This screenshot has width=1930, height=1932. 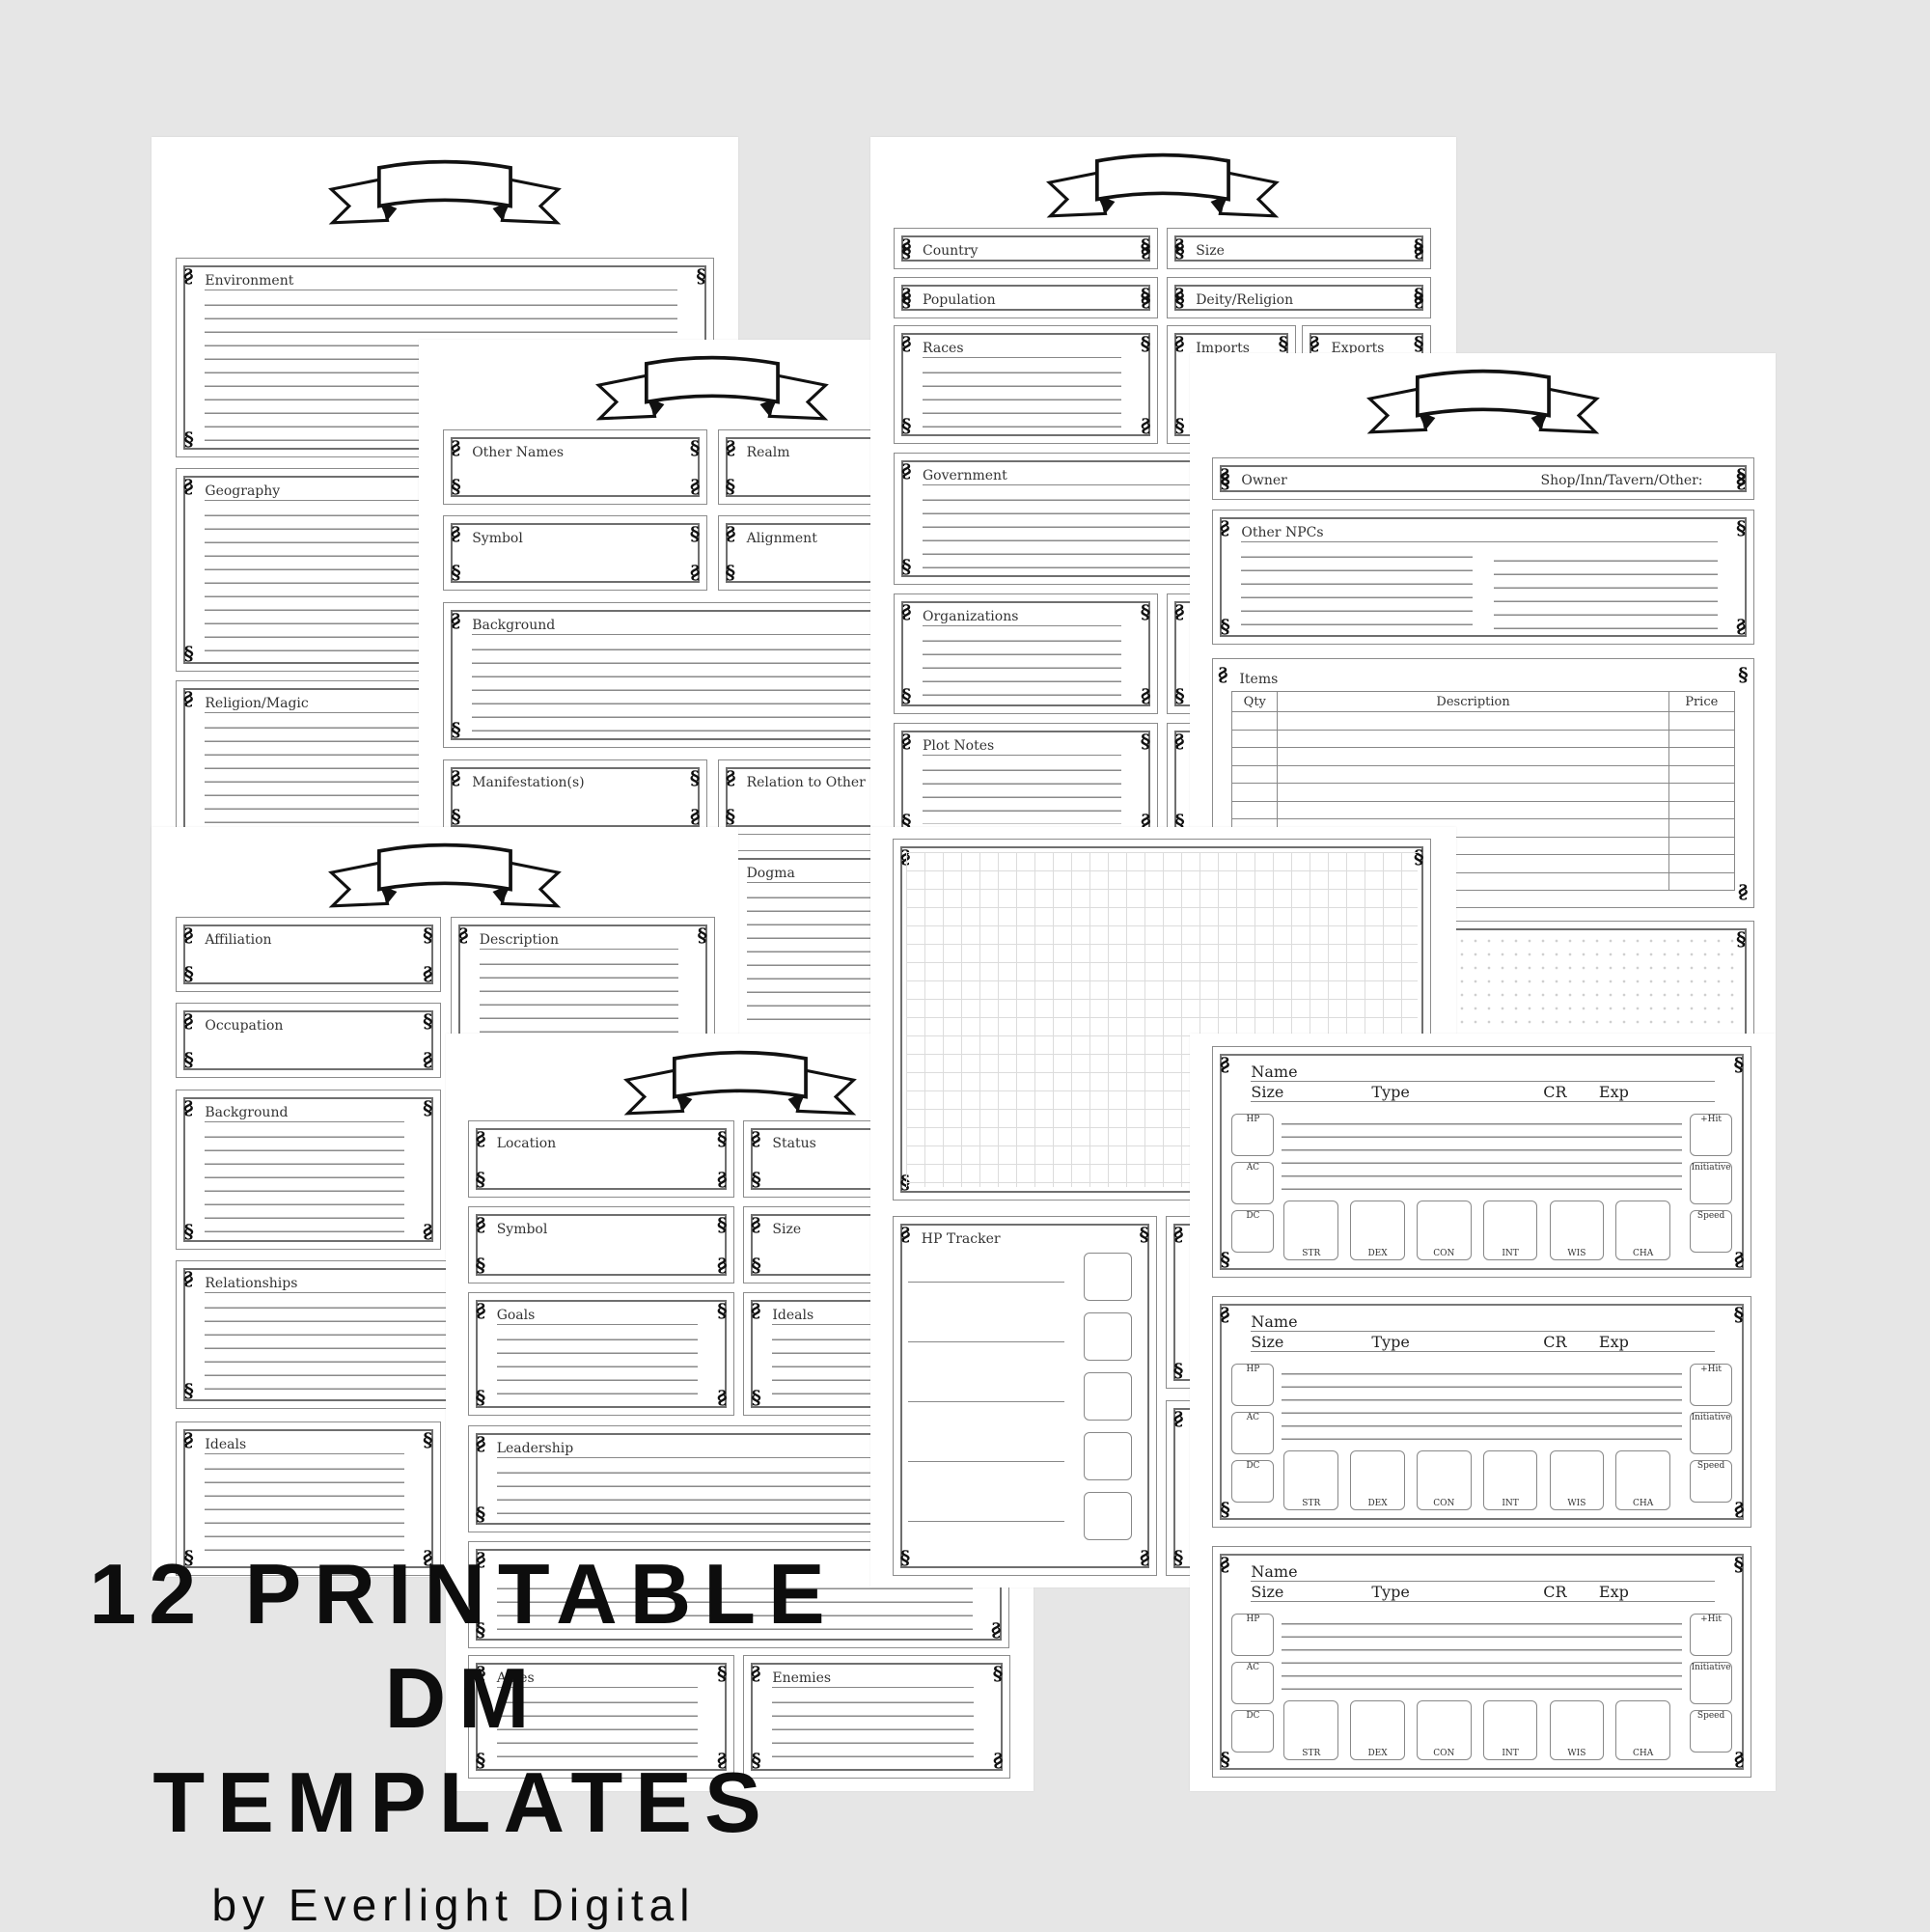 I want to click on table-row, so click(x=1483, y=792).